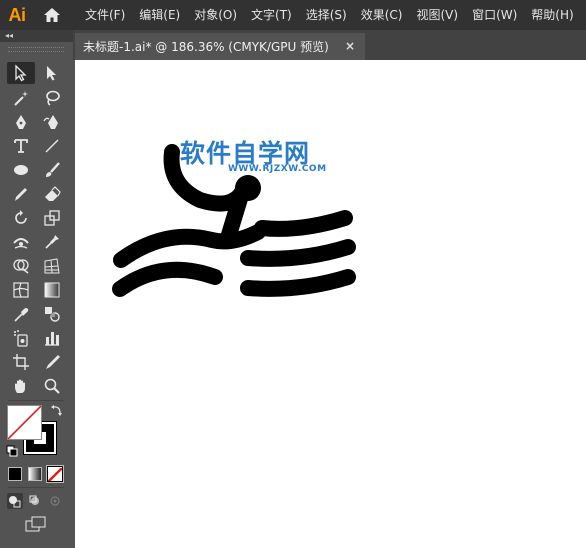 This screenshot has width=586, height=548. I want to click on selection-tool, so click(21, 73).